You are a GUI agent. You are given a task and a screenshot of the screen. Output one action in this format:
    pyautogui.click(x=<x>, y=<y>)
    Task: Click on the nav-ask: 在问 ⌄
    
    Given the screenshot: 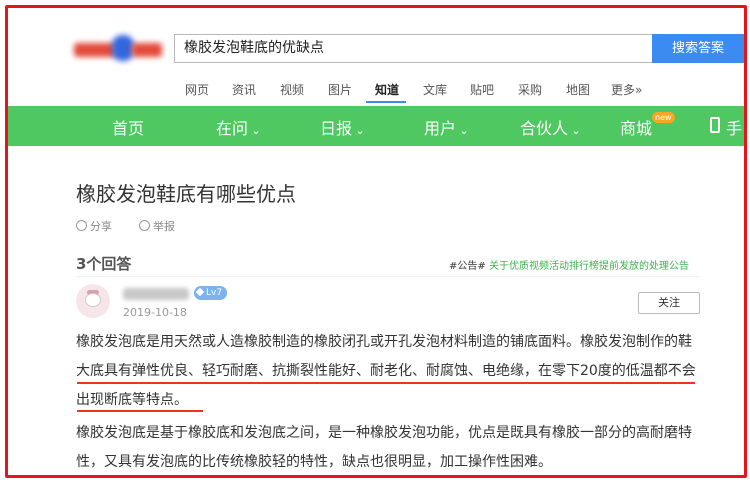 What is the action you would take?
    pyautogui.click(x=238, y=127)
    